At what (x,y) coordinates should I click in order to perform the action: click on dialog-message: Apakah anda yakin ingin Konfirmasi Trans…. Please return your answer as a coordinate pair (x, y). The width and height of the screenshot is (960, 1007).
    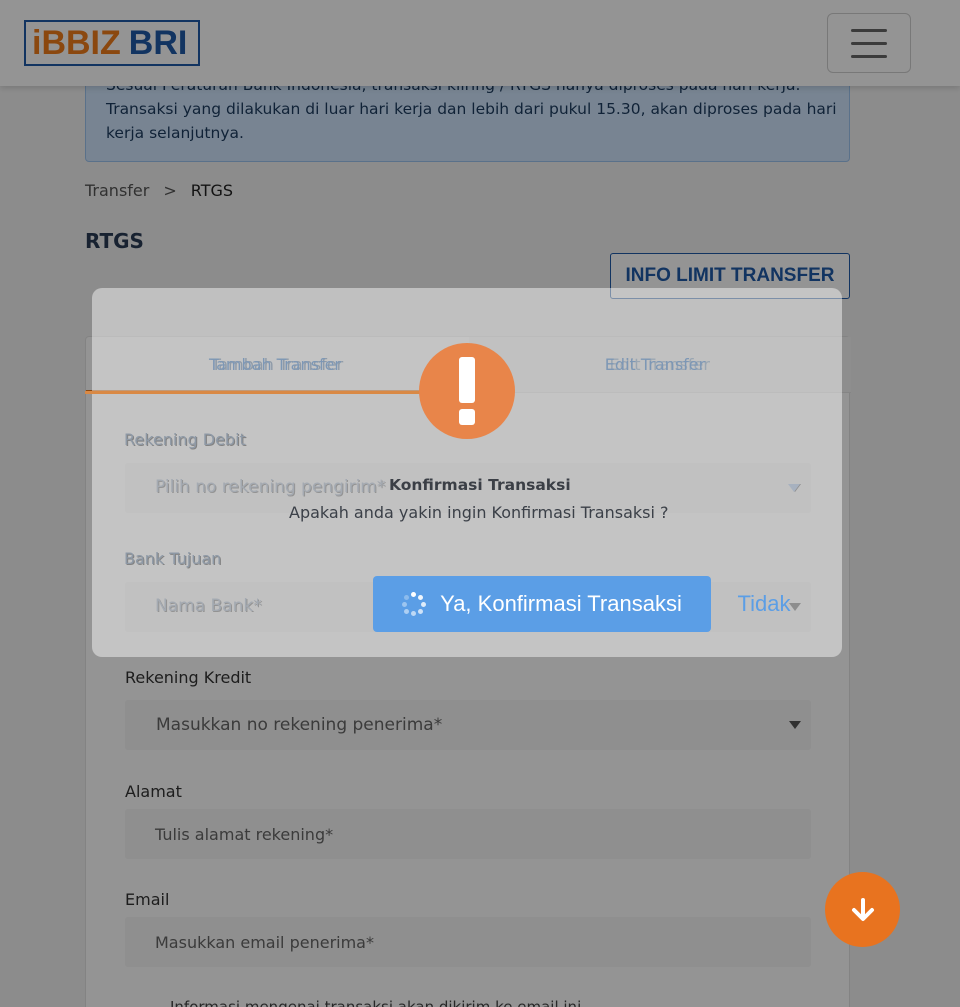
    Looking at the image, I should click on (479, 512).